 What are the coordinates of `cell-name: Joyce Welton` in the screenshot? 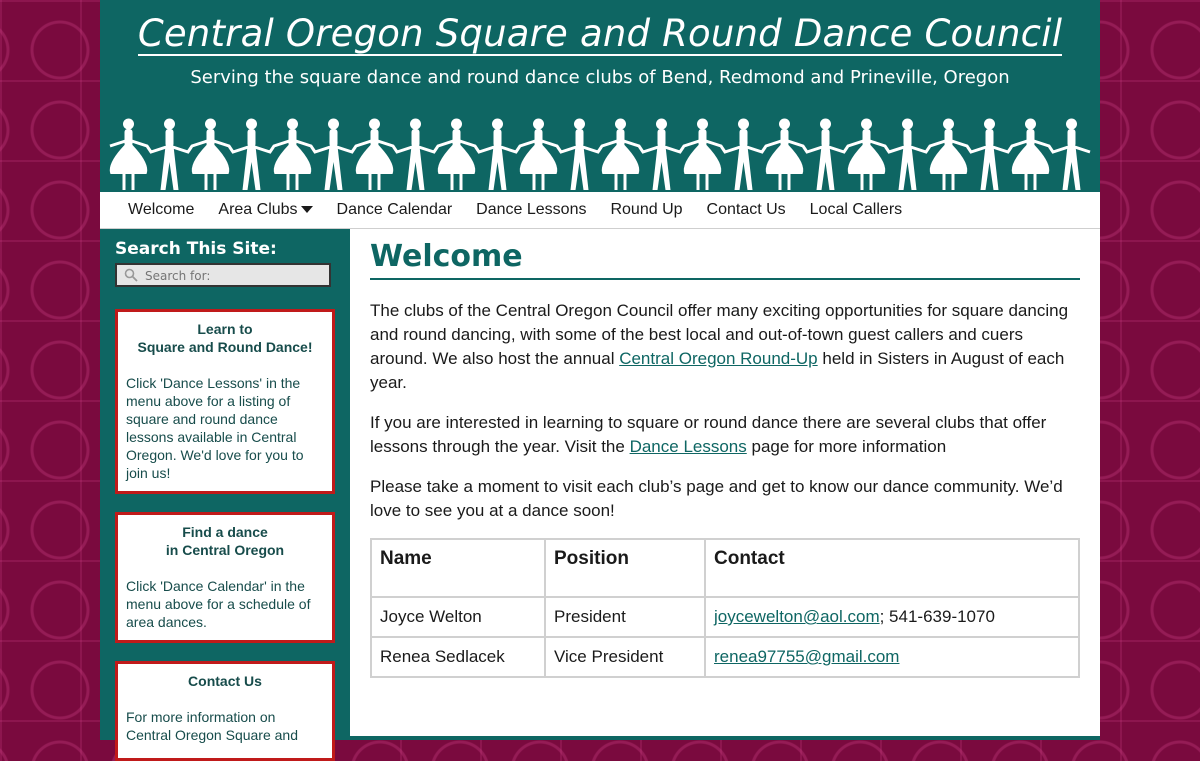 It's located at (458, 617).